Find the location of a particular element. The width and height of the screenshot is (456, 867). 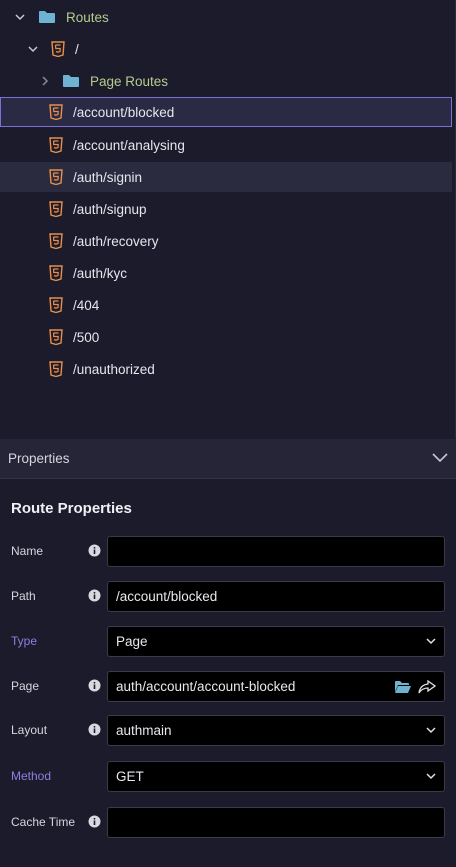

path-input: /account/blocked is located at coordinates (276, 596).